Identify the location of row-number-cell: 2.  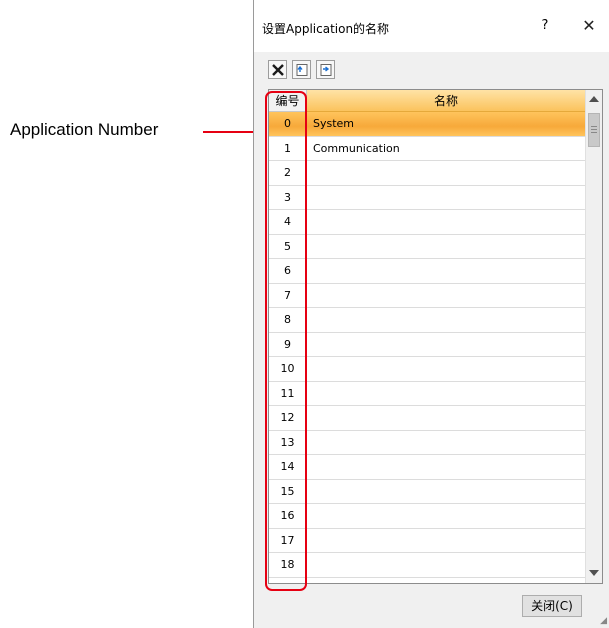
(288, 173).